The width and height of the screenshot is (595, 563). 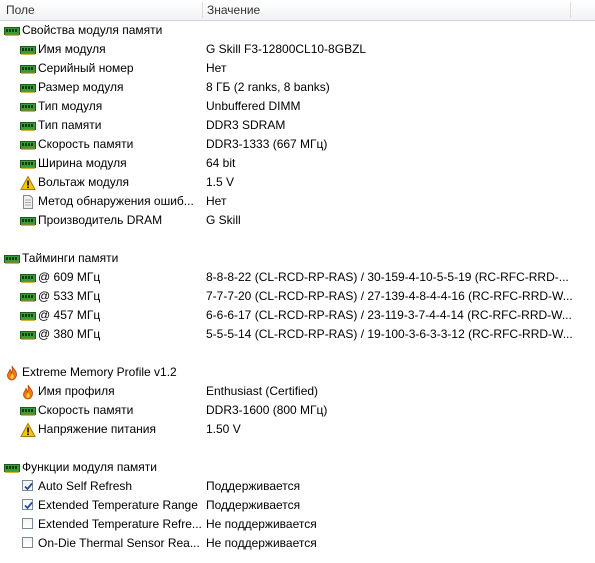 I want to click on property-value: 1.50 V, so click(x=223, y=429).